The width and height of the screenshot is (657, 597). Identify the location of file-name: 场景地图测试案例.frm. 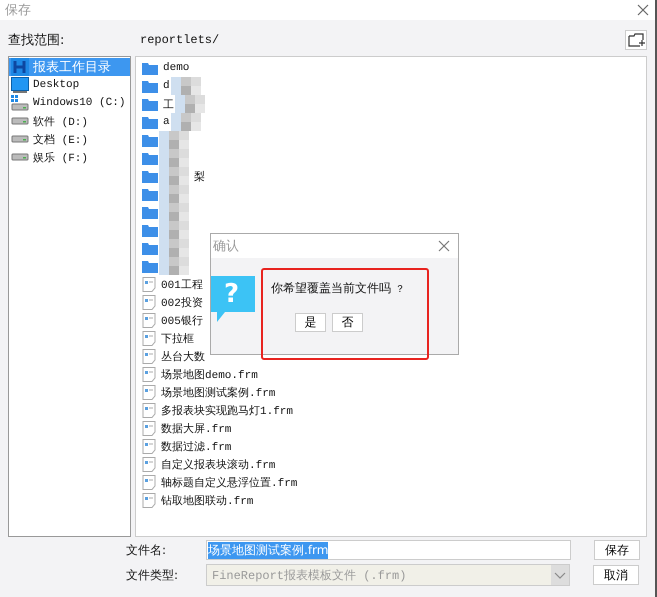
(218, 392).